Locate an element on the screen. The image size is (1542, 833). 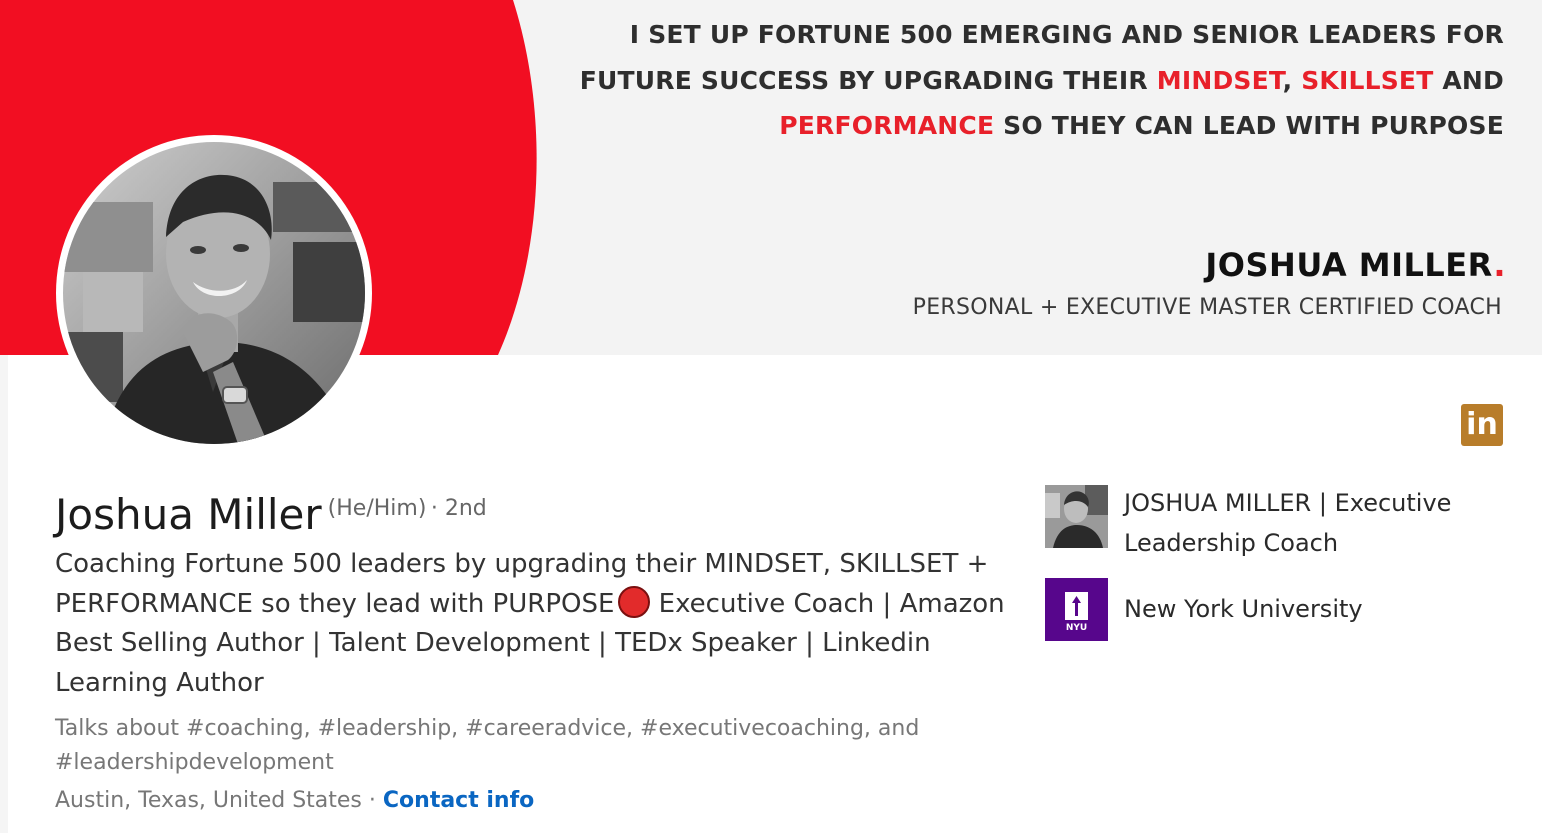
location: Austin, Texas, United States is located at coordinates (208, 800).